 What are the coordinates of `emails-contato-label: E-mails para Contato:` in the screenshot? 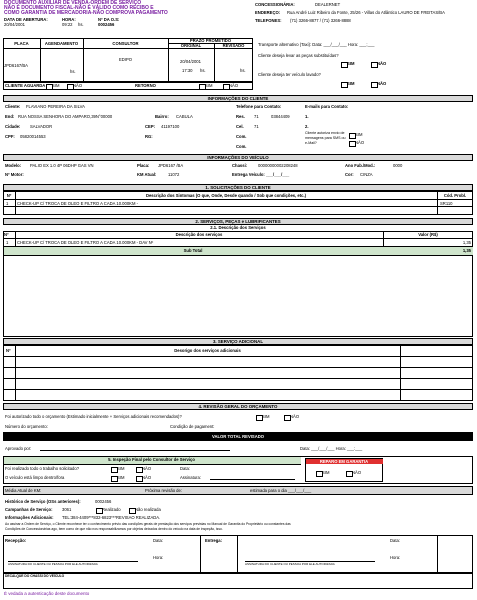 It's located at (327, 106).